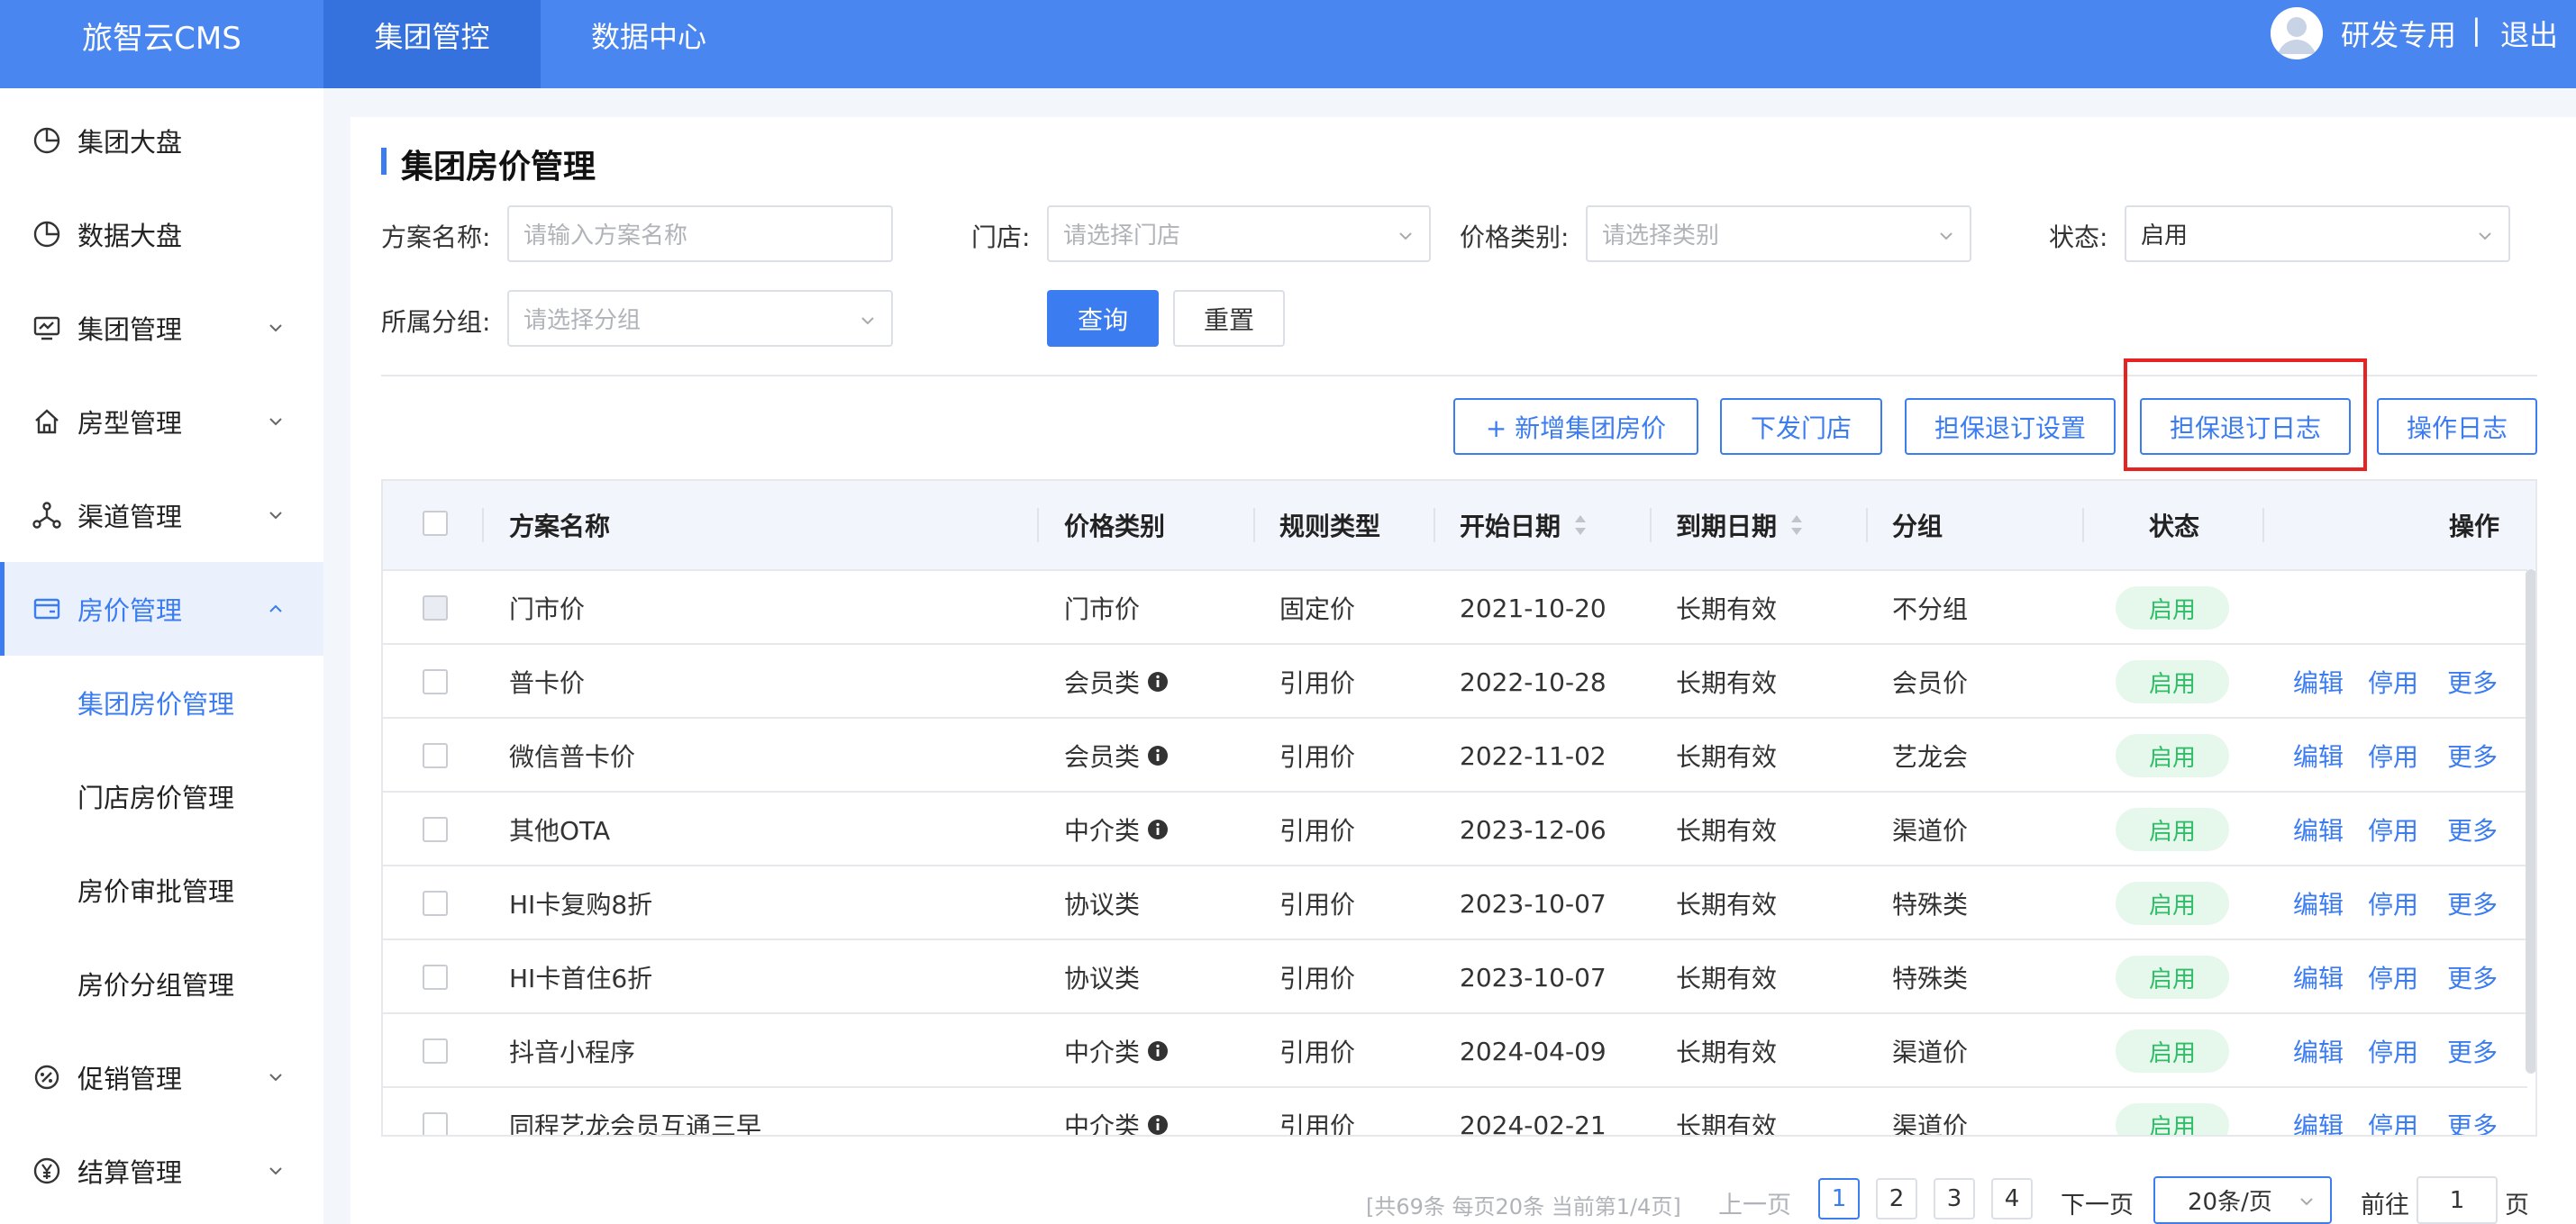 The height and width of the screenshot is (1224, 2576). What do you see at coordinates (1778, 233) in the screenshot?
I see `price-type-select: 请选择类别` at bounding box center [1778, 233].